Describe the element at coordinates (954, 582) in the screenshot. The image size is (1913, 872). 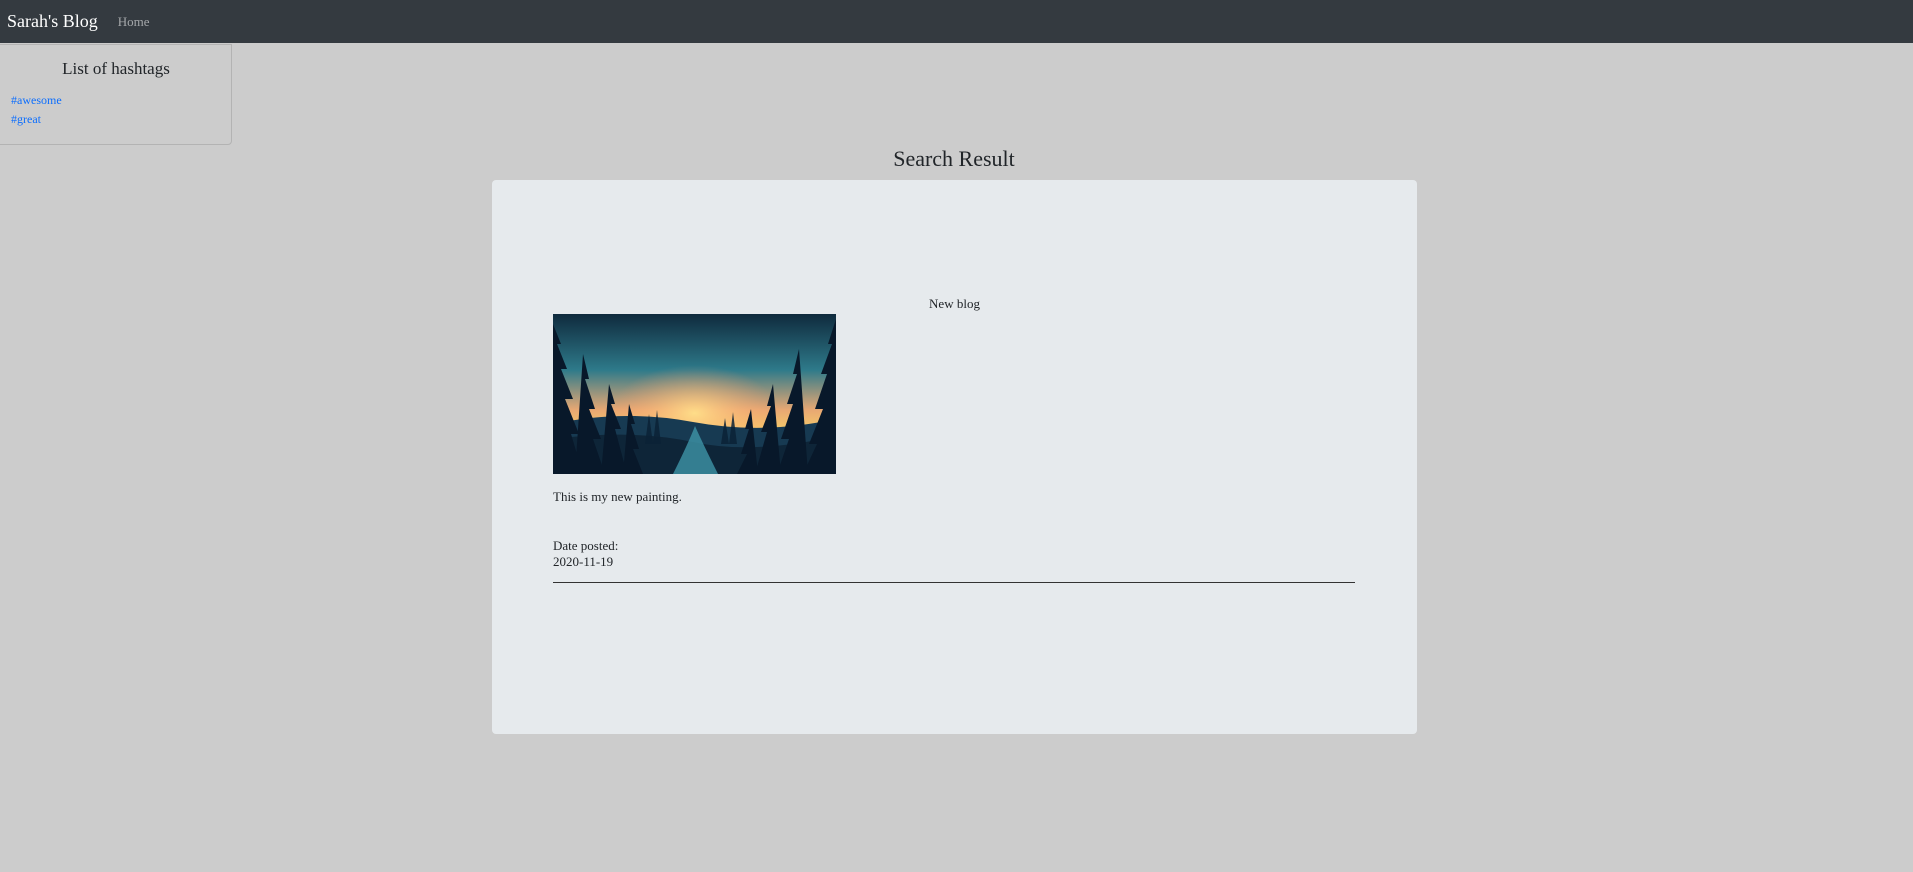
I see `post-divider` at that location.